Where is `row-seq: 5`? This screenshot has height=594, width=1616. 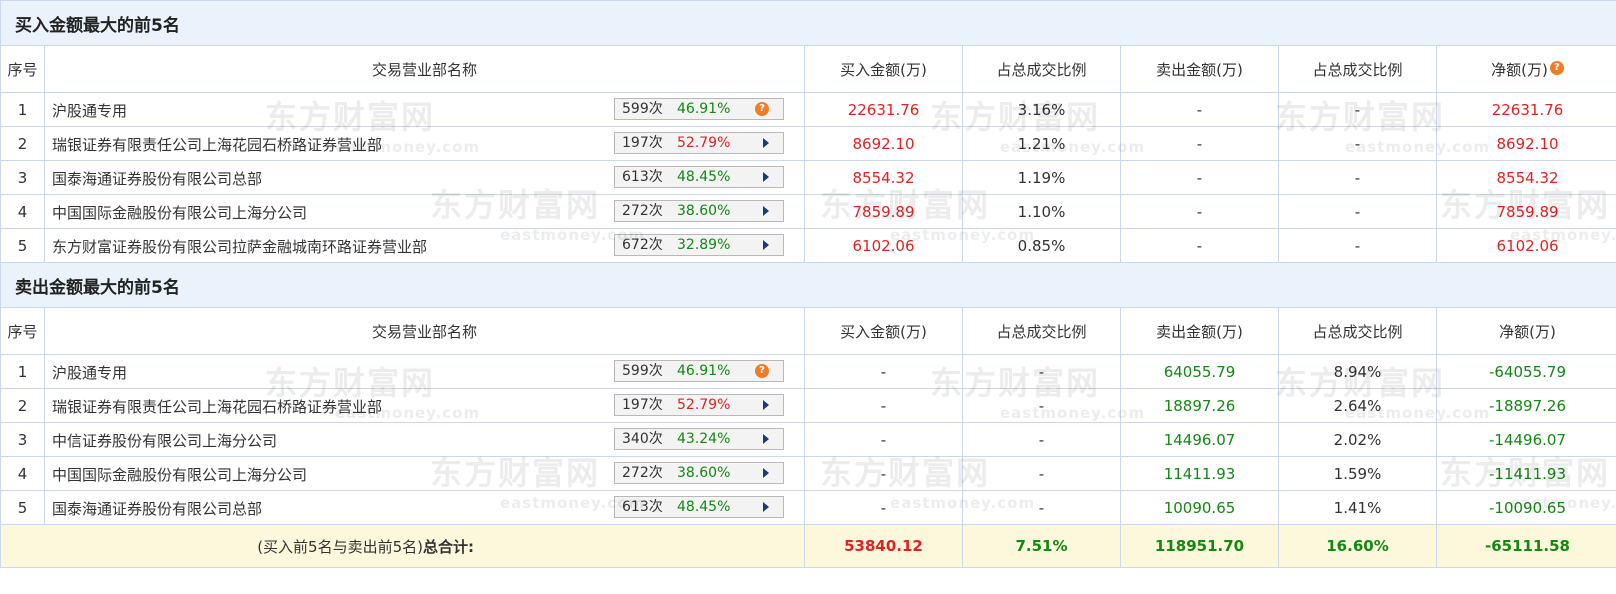
row-seq: 5 is located at coordinates (22, 507).